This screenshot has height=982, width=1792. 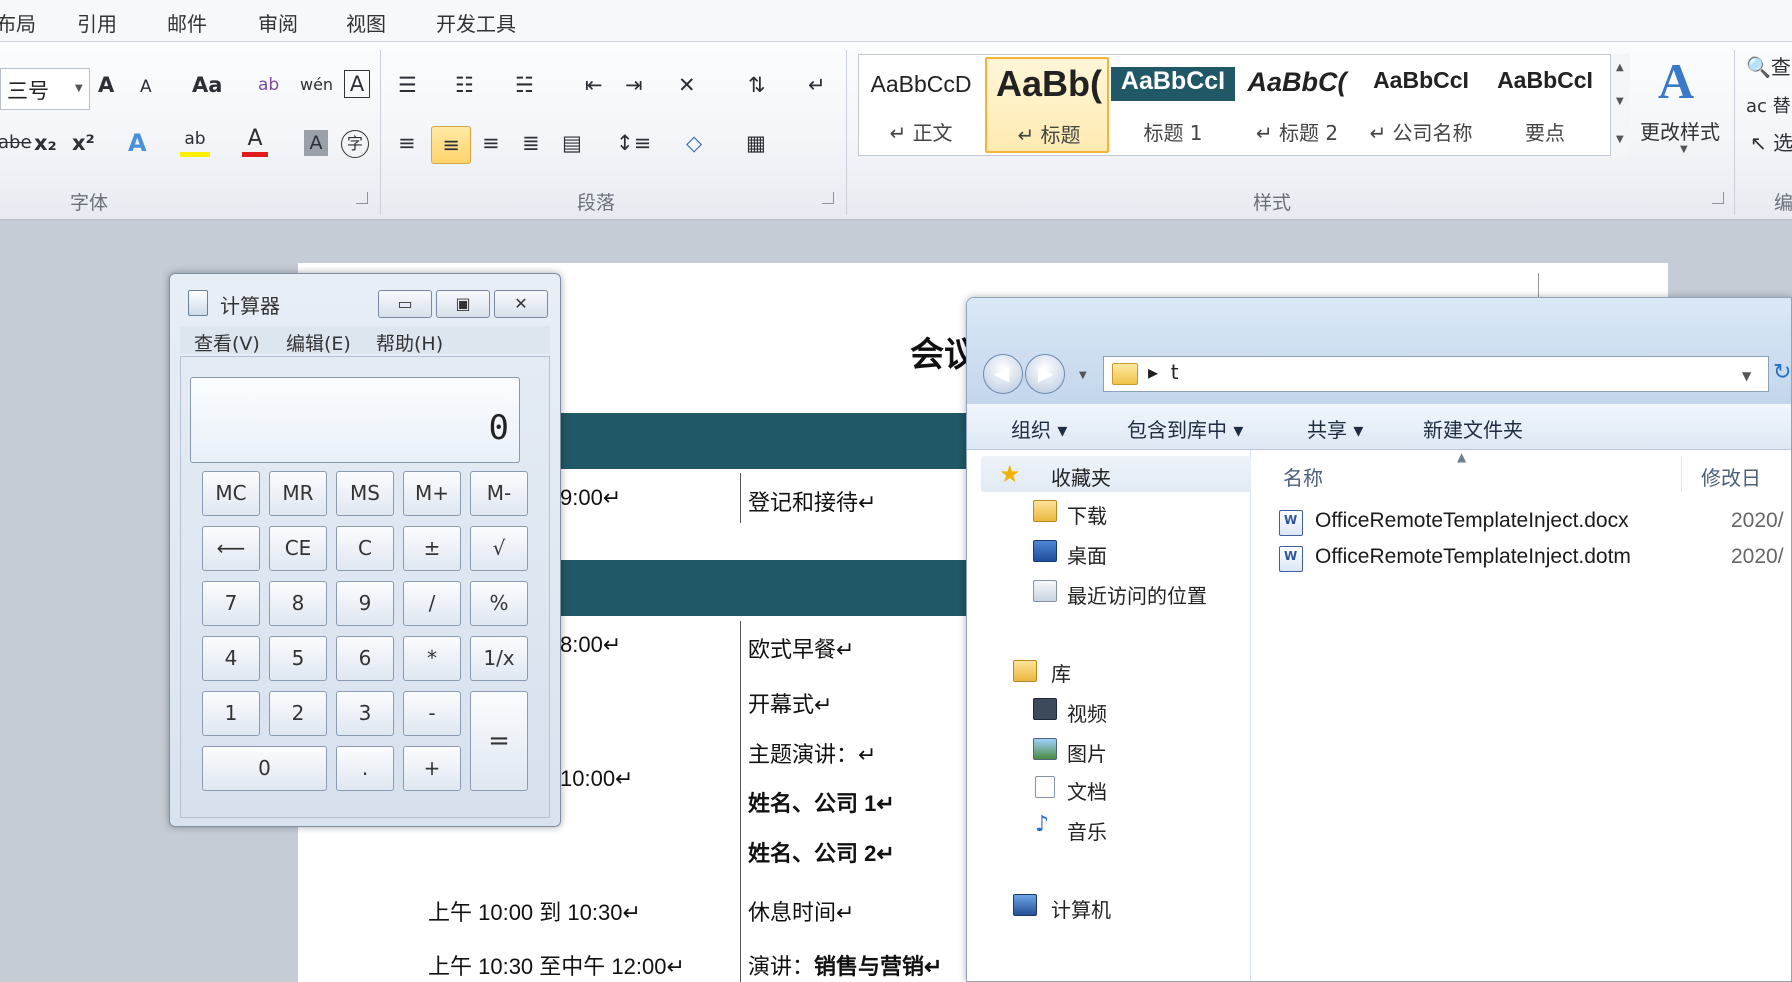 What do you see at coordinates (499, 741) in the screenshot?
I see `key-equals: =` at bounding box center [499, 741].